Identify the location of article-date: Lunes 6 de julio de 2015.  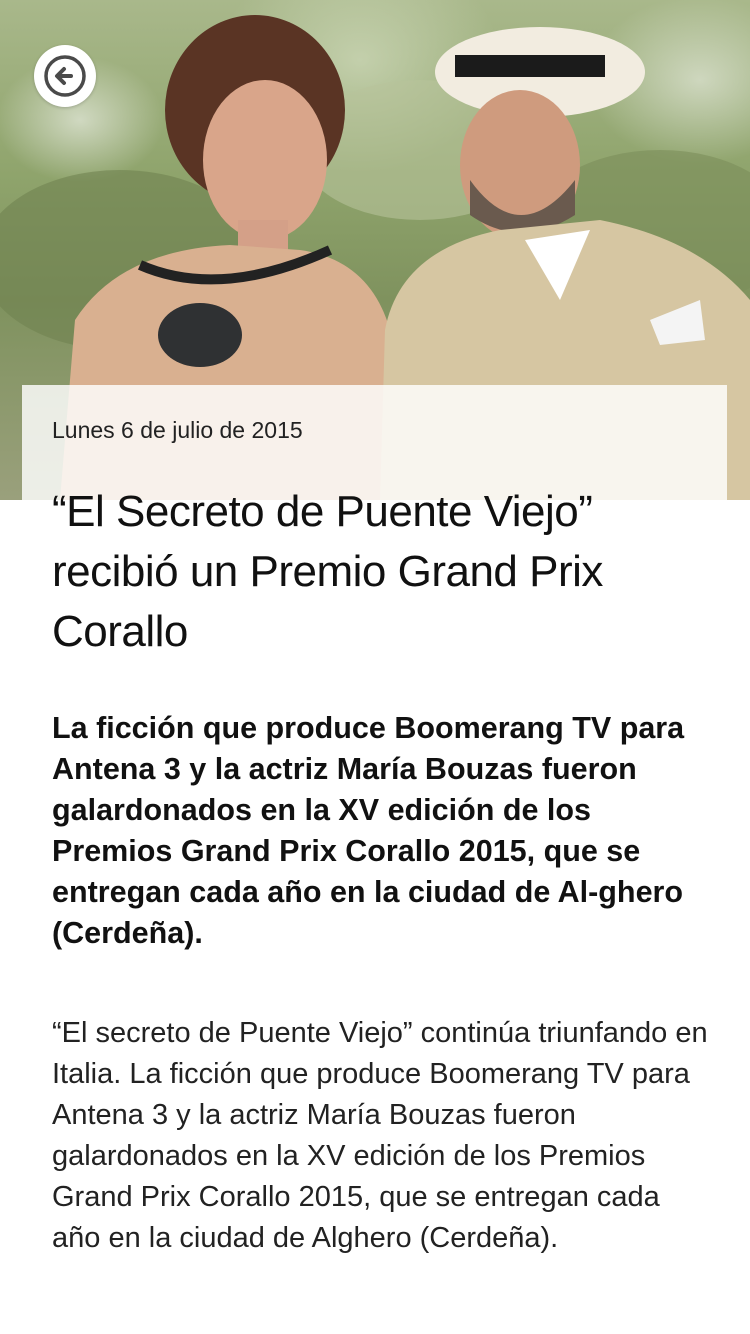
(177, 430).